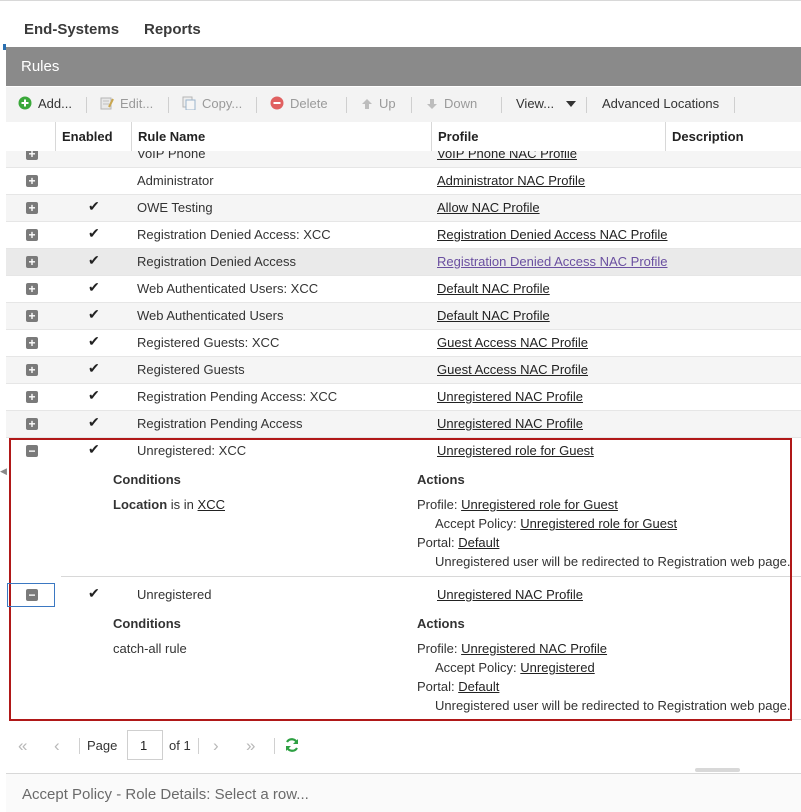 This screenshot has height=812, width=801. What do you see at coordinates (511, 180) in the screenshot?
I see `profile-link: Administrator NAC Profile` at bounding box center [511, 180].